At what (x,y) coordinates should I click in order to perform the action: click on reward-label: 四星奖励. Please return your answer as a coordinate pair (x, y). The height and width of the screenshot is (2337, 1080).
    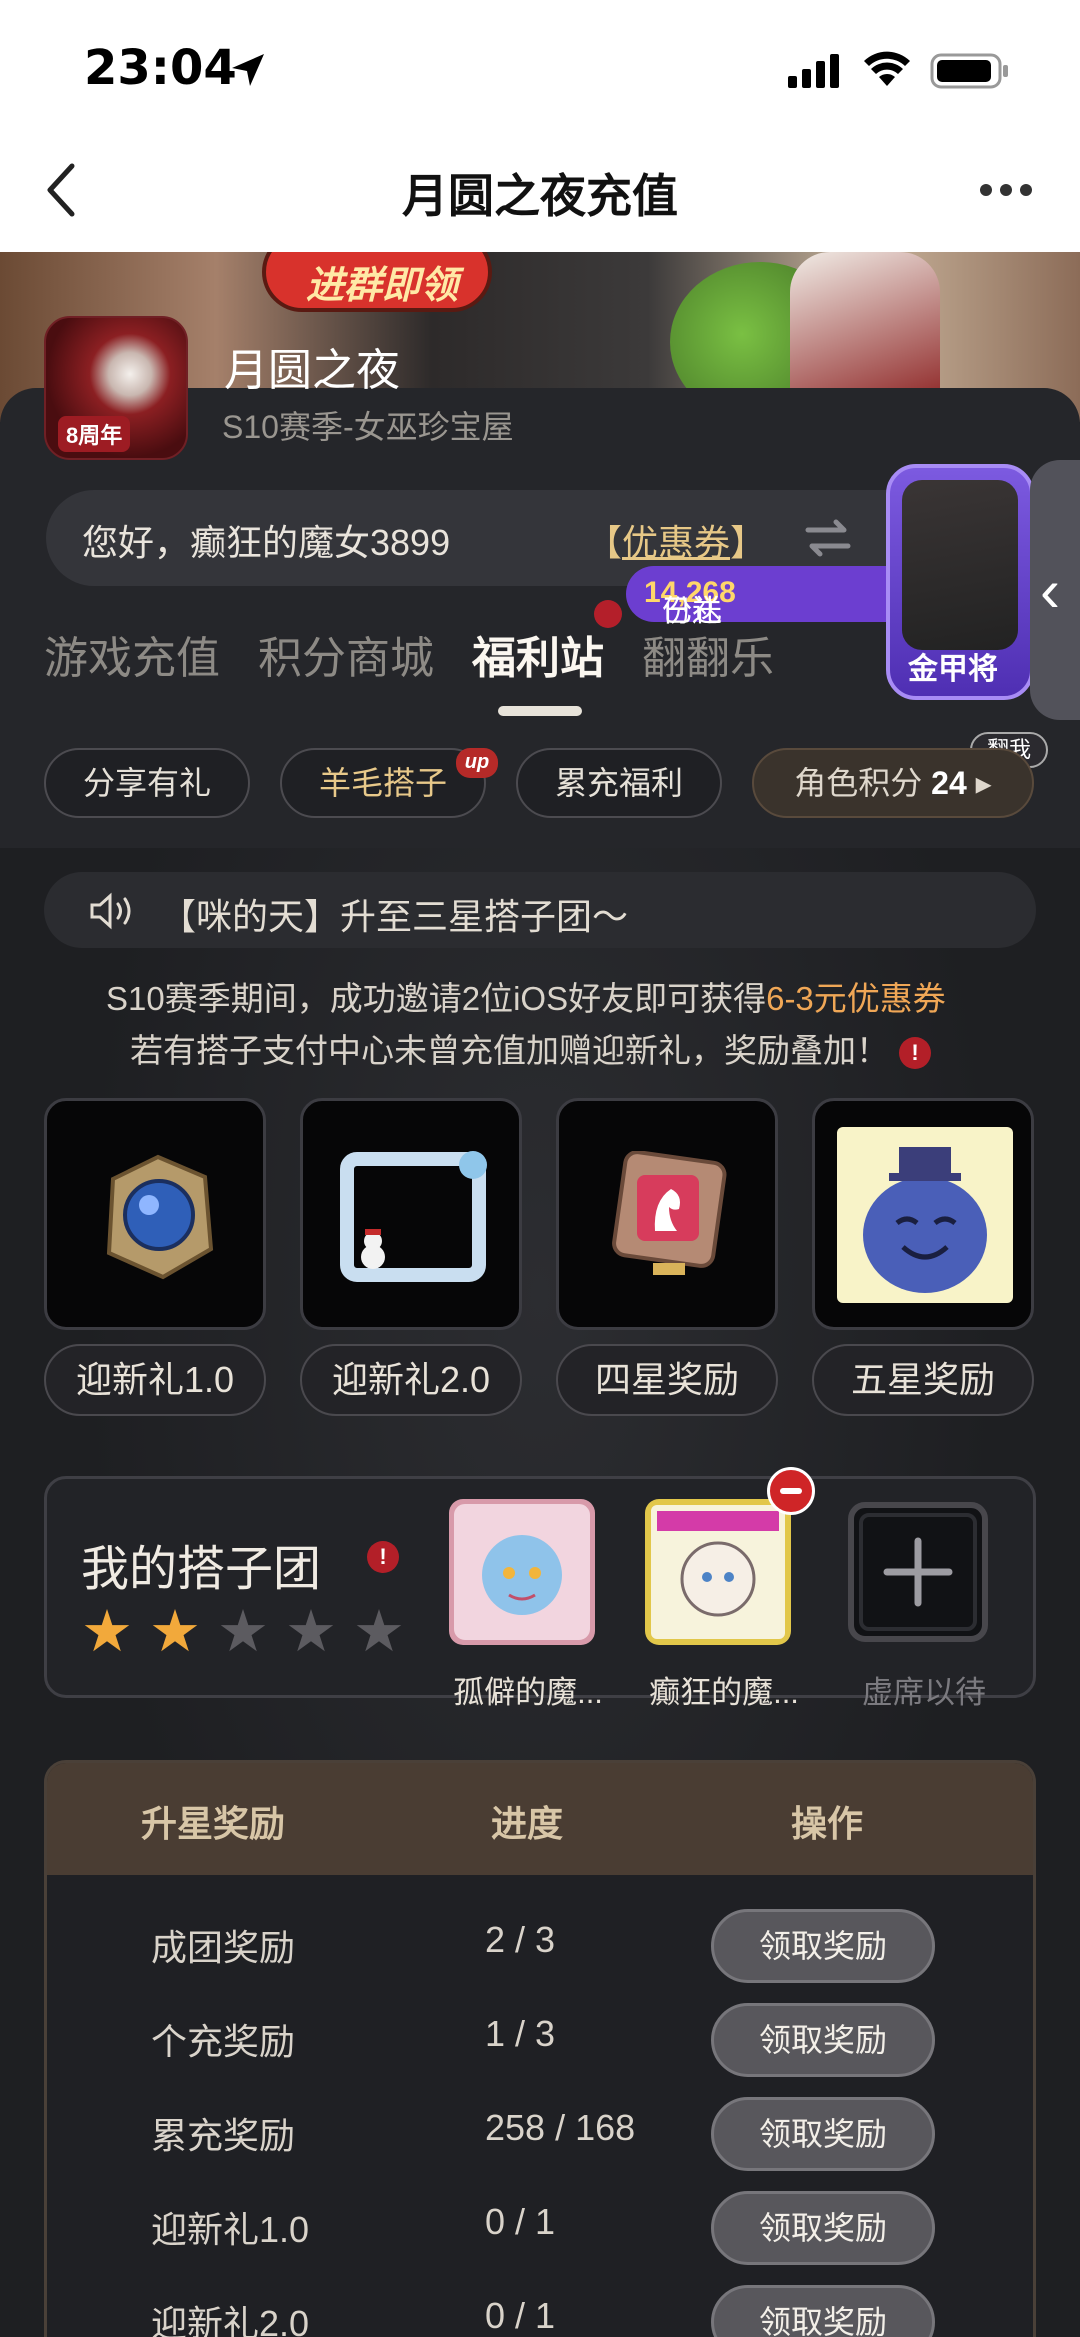
    Looking at the image, I should click on (667, 1380).